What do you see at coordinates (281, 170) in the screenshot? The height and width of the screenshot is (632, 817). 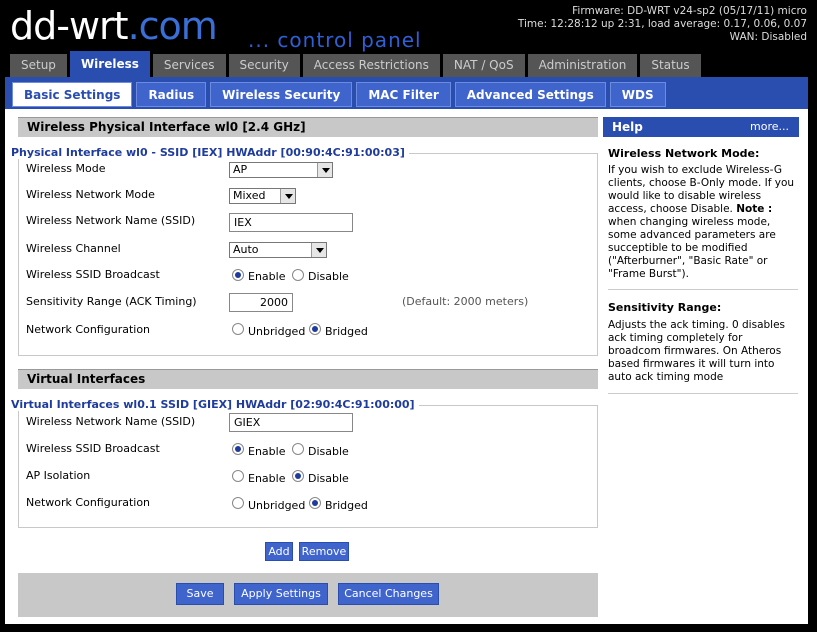 I see `wireless-mode-select: AP` at bounding box center [281, 170].